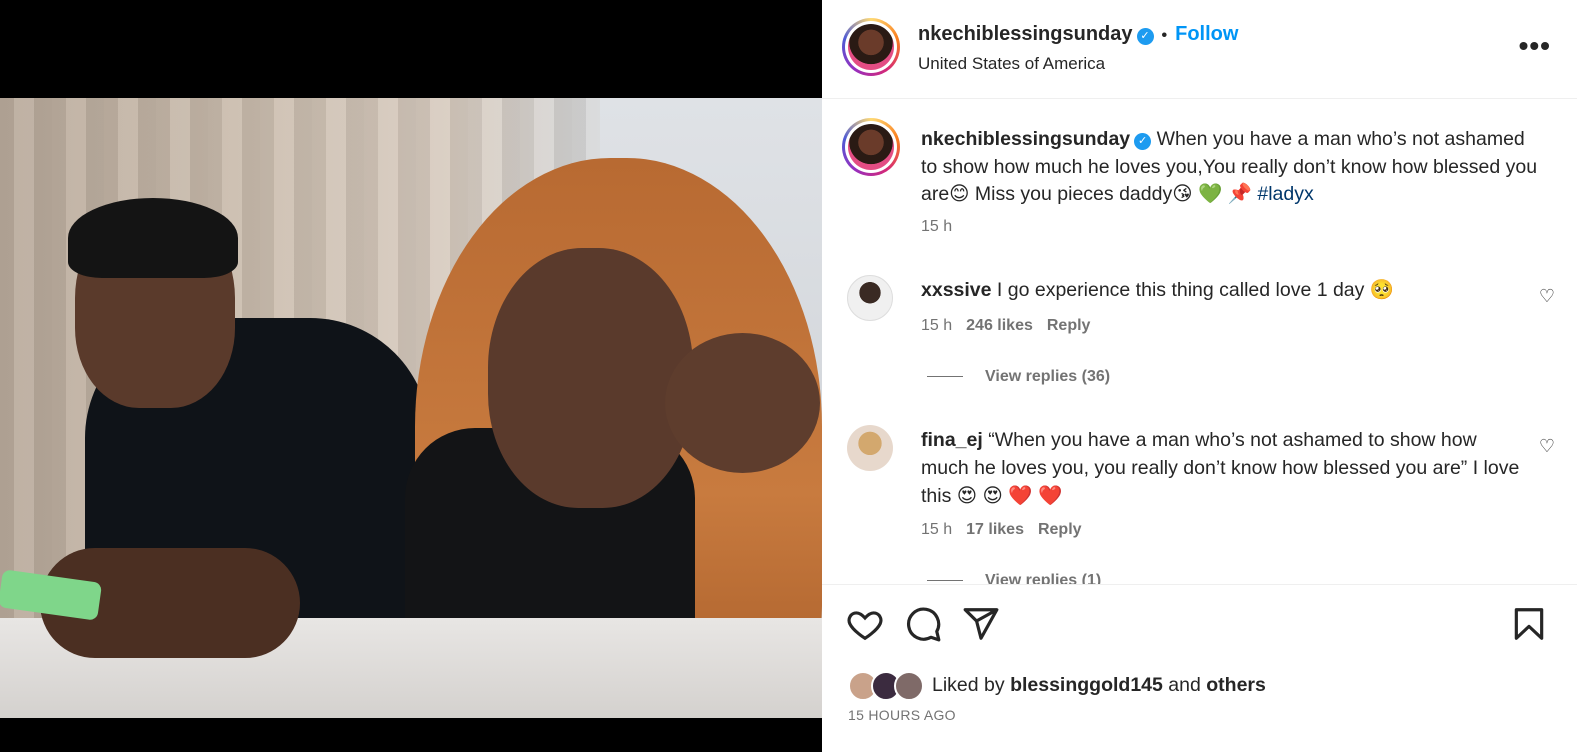 This screenshot has height=752, width=1577. What do you see at coordinates (1206, 34) in the screenshot?
I see `follow-button: Follow` at bounding box center [1206, 34].